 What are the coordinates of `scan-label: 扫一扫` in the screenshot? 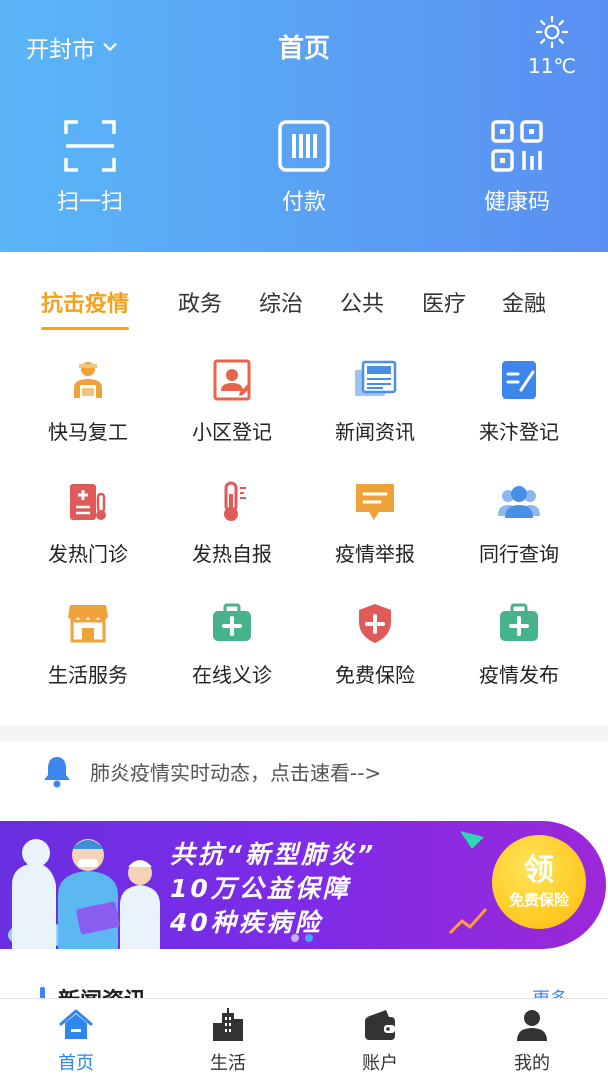 It's located at (89, 202).